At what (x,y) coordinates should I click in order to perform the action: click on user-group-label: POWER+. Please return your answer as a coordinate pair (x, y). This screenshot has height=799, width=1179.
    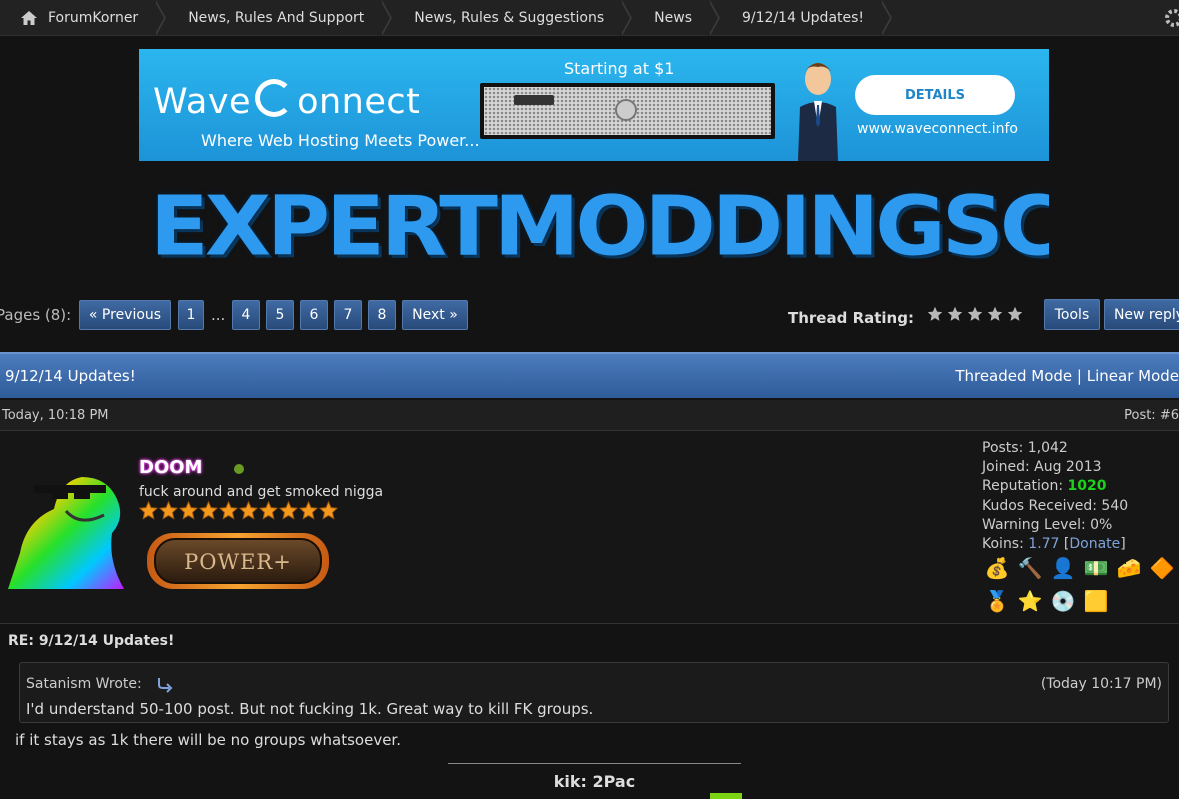
    Looking at the image, I should click on (238, 562).